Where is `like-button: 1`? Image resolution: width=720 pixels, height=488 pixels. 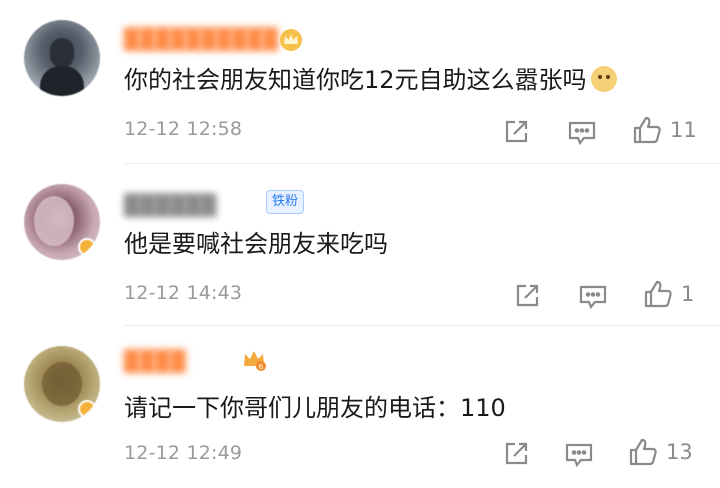
like-button: 1 is located at coordinates (668, 294).